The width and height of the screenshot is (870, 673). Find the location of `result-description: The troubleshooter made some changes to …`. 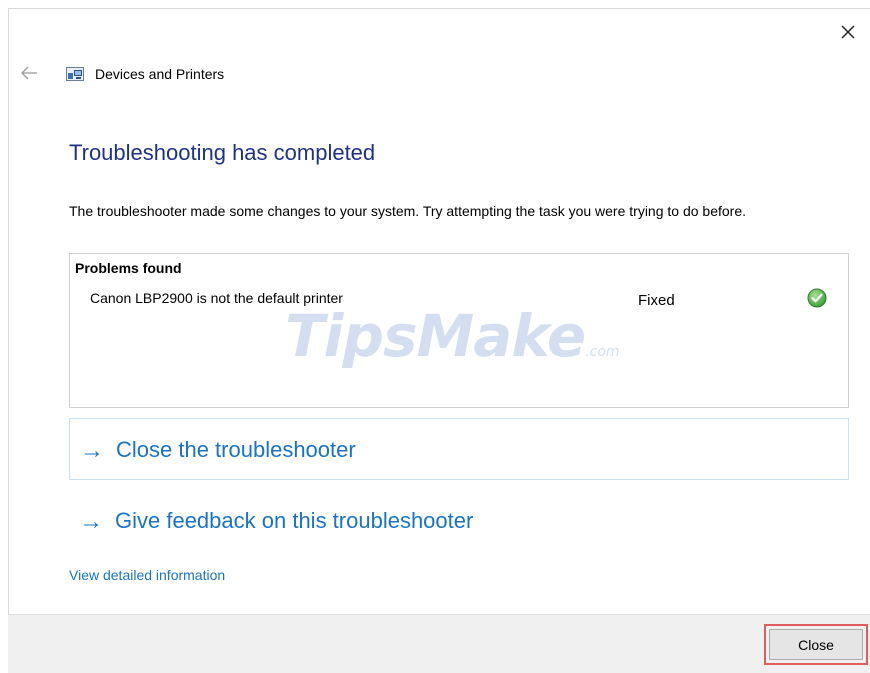

result-description: The troubleshooter made some changes to … is located at coordinates (408, 211).